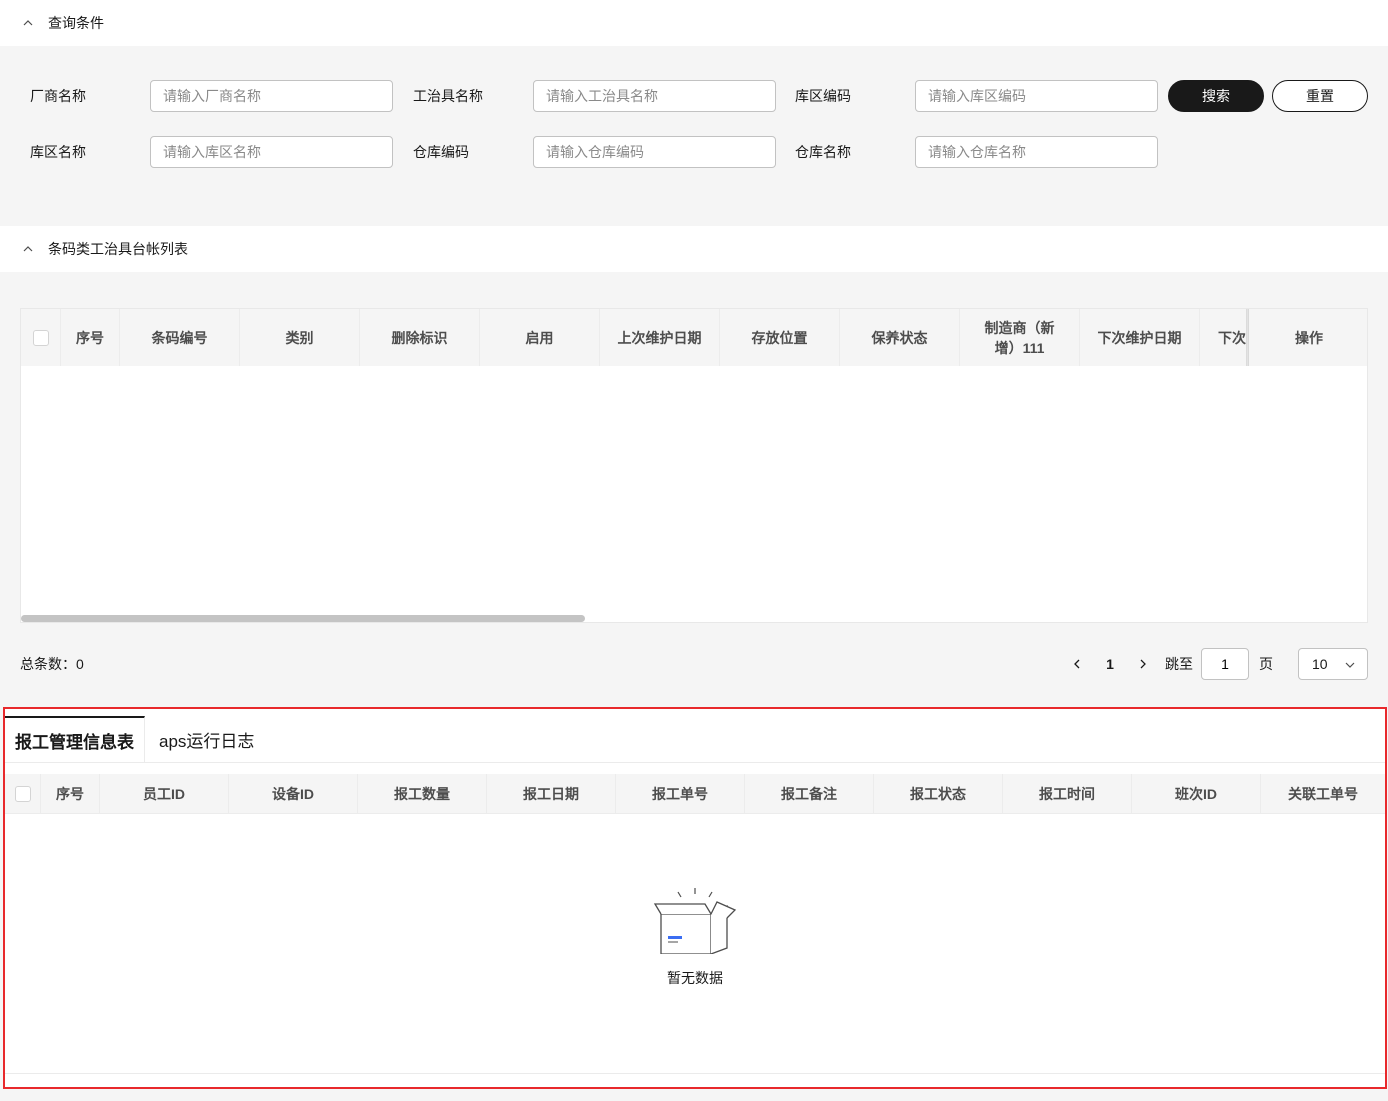  Describe the element at coordinates (1320, 96) in the screenshot. I see `reset-button: 重置` at that location.